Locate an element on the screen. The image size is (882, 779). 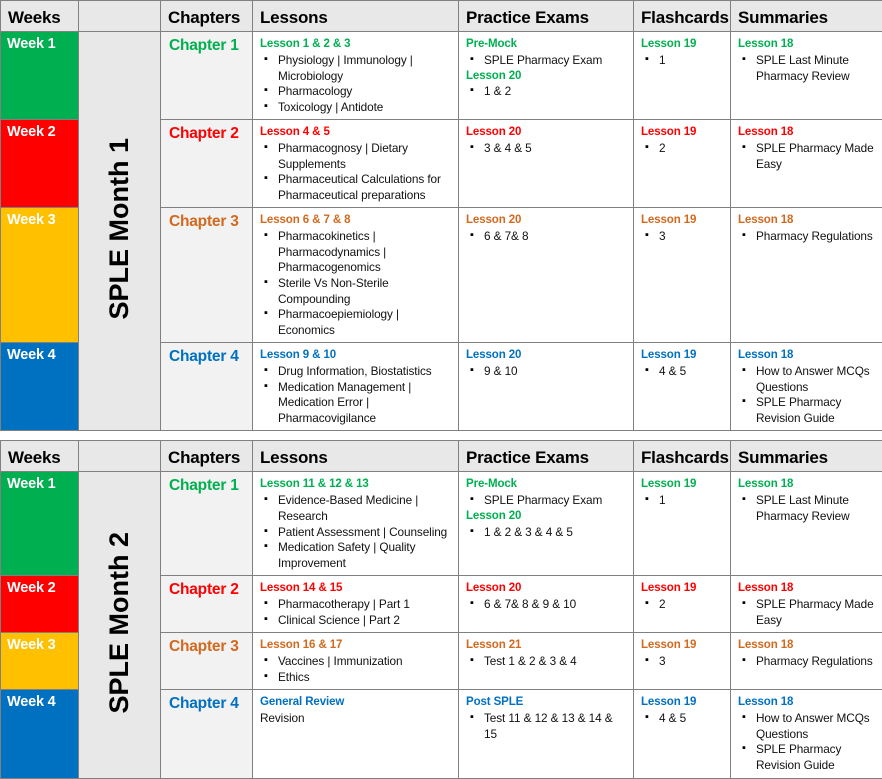
chapter-title: Chapter 4 is located at coordinates (210, 357).